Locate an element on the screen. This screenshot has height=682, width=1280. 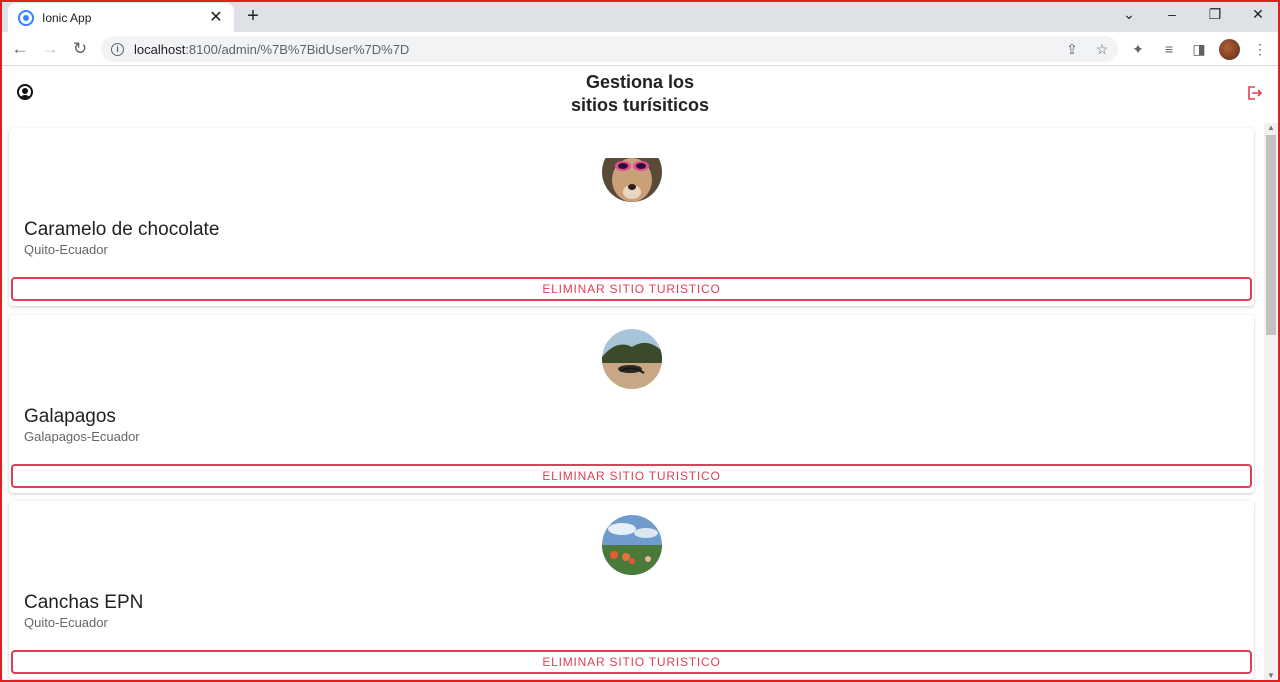
scroll-thumb is located at coordinates (1271, 235).